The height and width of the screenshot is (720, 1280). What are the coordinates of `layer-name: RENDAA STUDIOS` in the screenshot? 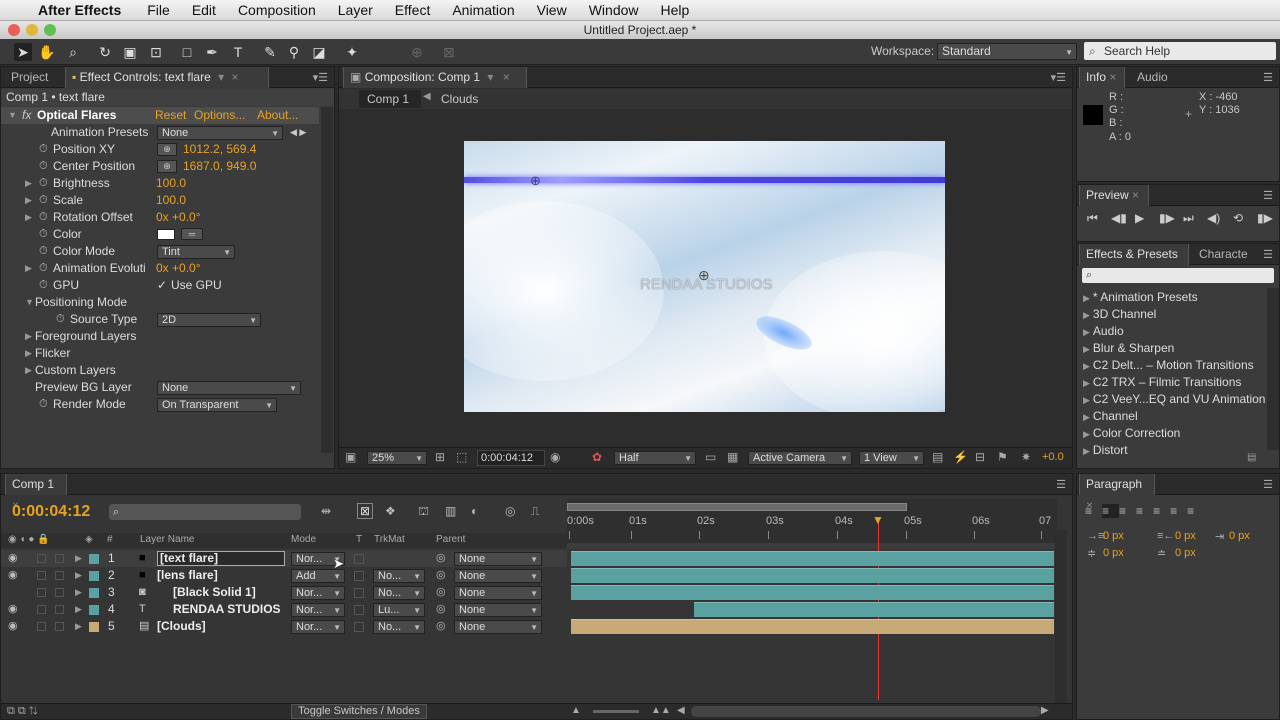 It's located at (227, 609).